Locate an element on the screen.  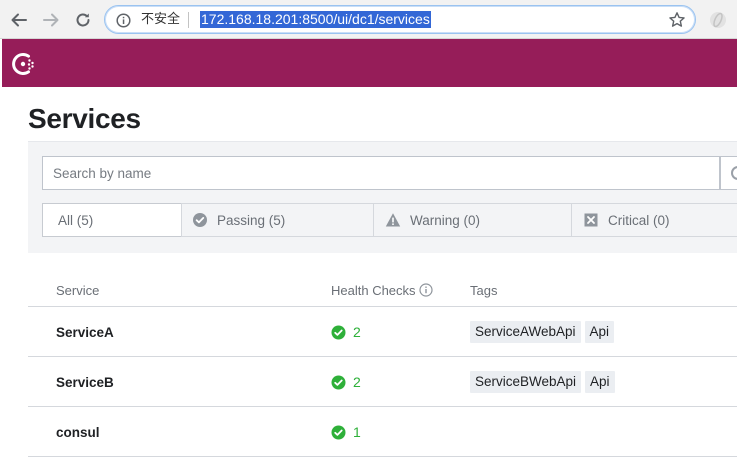
column-header-tags: Tags is located at coordinates (483, 290).